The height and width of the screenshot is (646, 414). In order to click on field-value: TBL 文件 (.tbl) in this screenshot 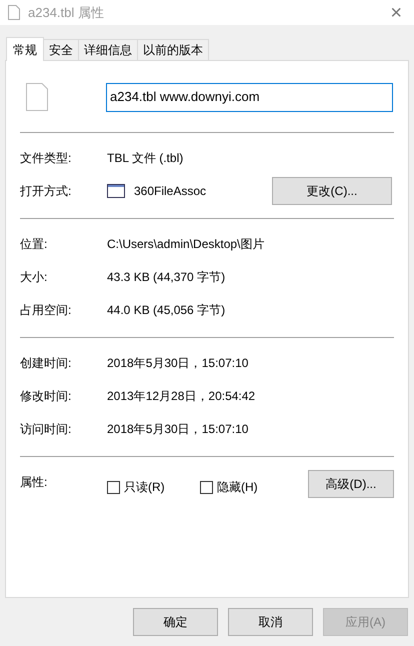, I will do `click(145, 158)`.